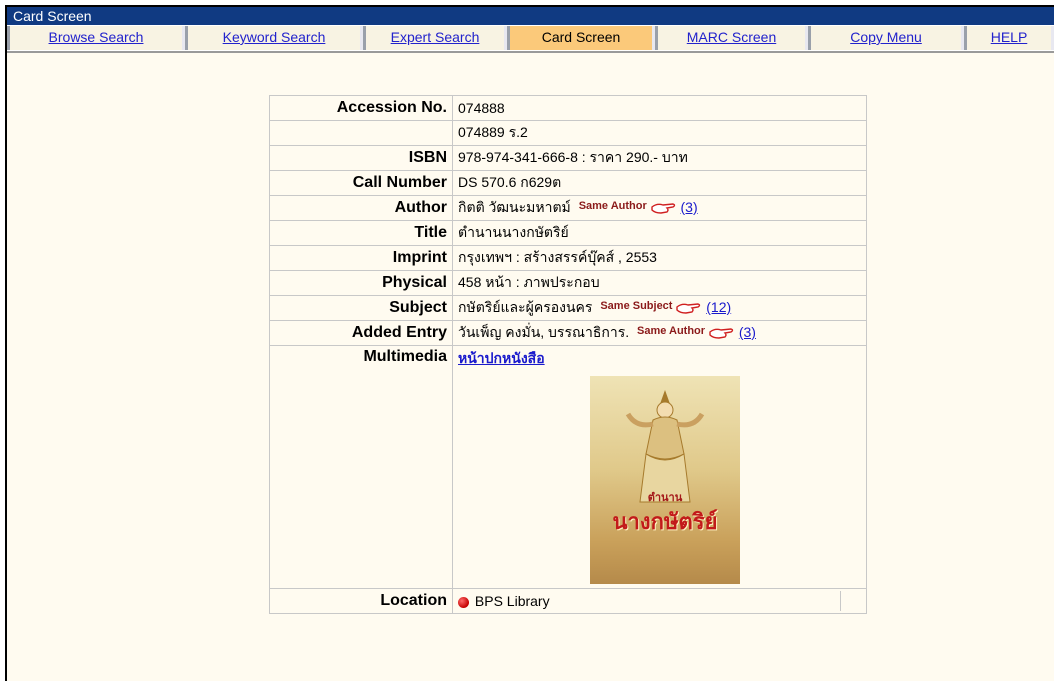 This screenshot has height=681, width=1054. Describe the element at coordinates (659, 183) in the screenshot. I see `call-number-value: DS 570.6 ก629ต` at that location.